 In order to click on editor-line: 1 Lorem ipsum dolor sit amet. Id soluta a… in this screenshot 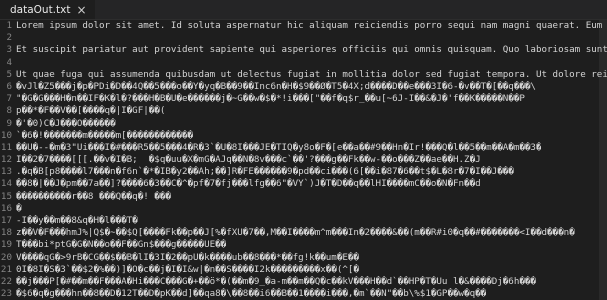, I will do `click(303, 26)`.